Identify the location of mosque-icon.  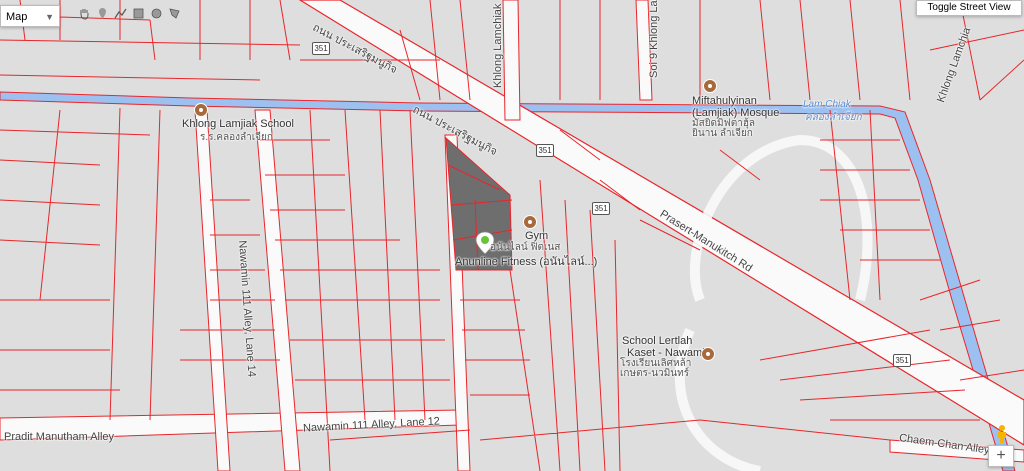
(710, 86).